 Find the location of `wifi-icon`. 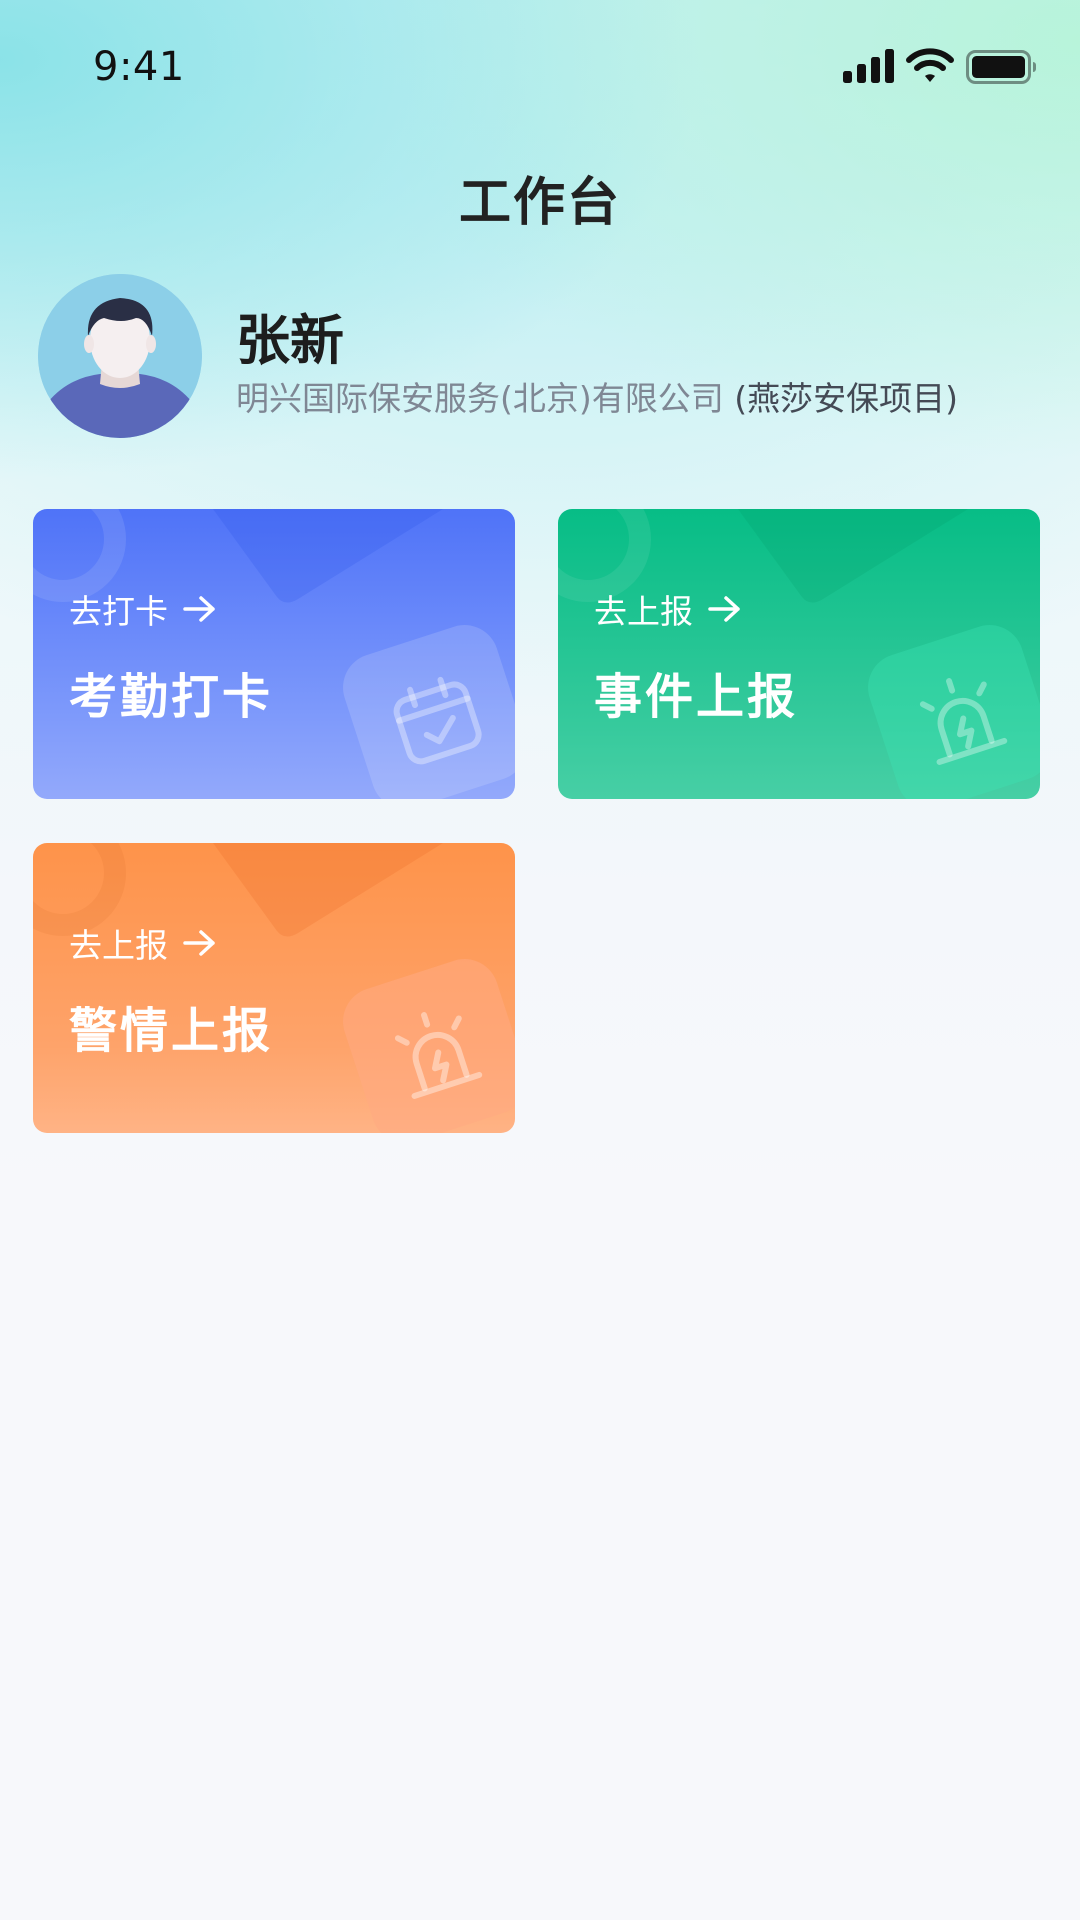

wifi-icon is located at coordinates (930, 65).